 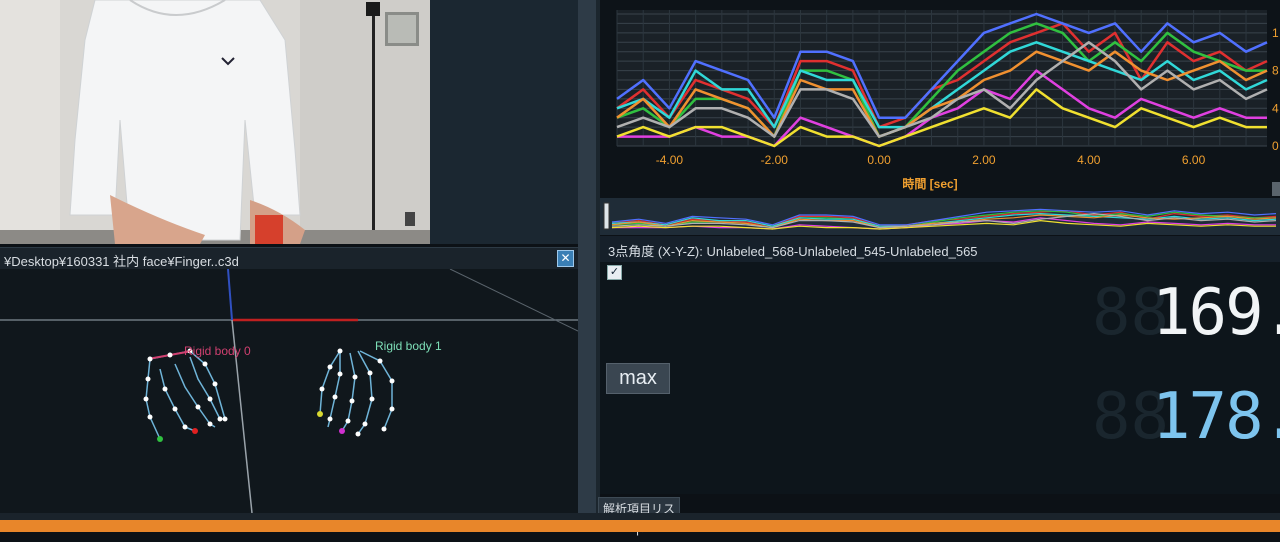 What do you see at coordinates (121, 261) in the screenshot?
I see `file-path-title: ¥Desktop¥160331 社内 face¥Finger..c3d` at bounding box center [121, 261].